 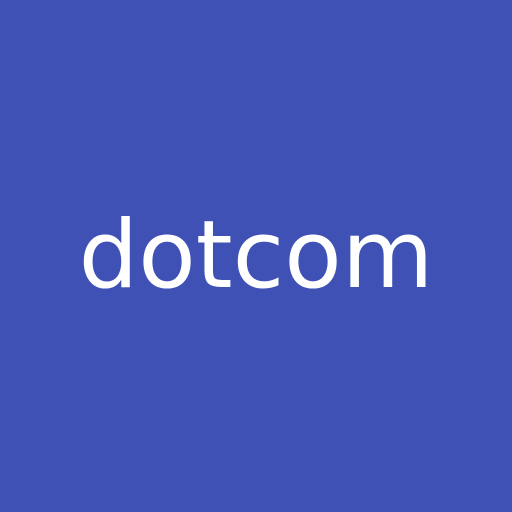 I want to click on app-wordmark: dotcom, so click(x=256, y=255).